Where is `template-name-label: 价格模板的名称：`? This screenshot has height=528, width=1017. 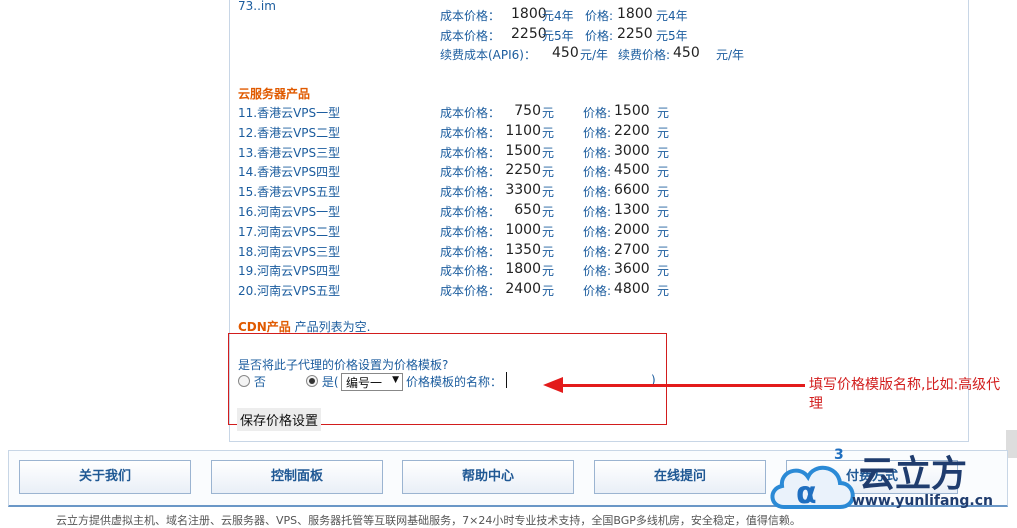
template-name-label: 价格模板的名称： is located at coordinates (454, 382).